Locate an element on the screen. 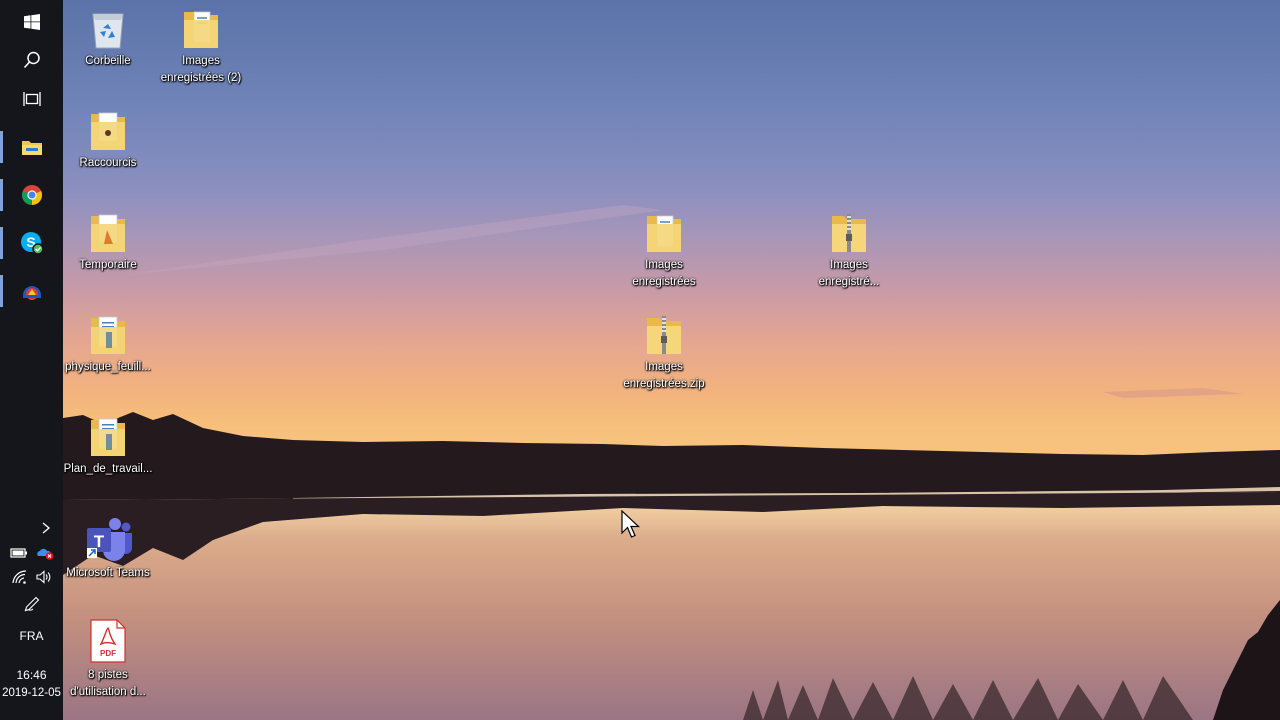  desktop-icon-teams: T Microsoft Teams is located at coordinates (108, 549).